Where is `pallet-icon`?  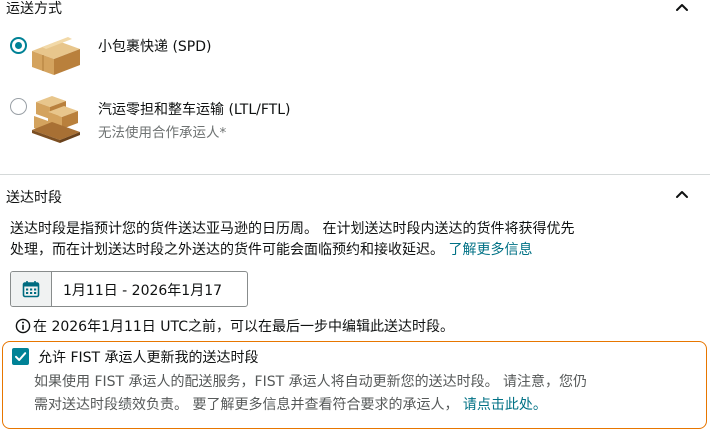
pallet-icon is located at coordinates (56, 119).